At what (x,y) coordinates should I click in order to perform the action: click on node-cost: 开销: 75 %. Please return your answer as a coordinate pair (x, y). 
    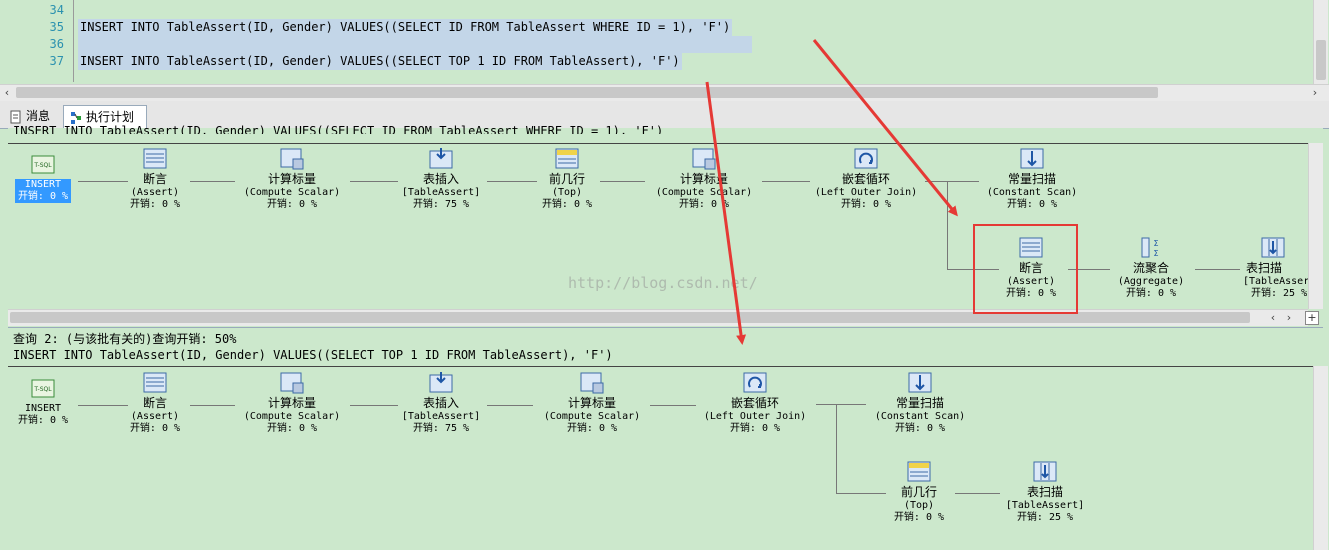
    Looking at the image, I should click on (441, 428).